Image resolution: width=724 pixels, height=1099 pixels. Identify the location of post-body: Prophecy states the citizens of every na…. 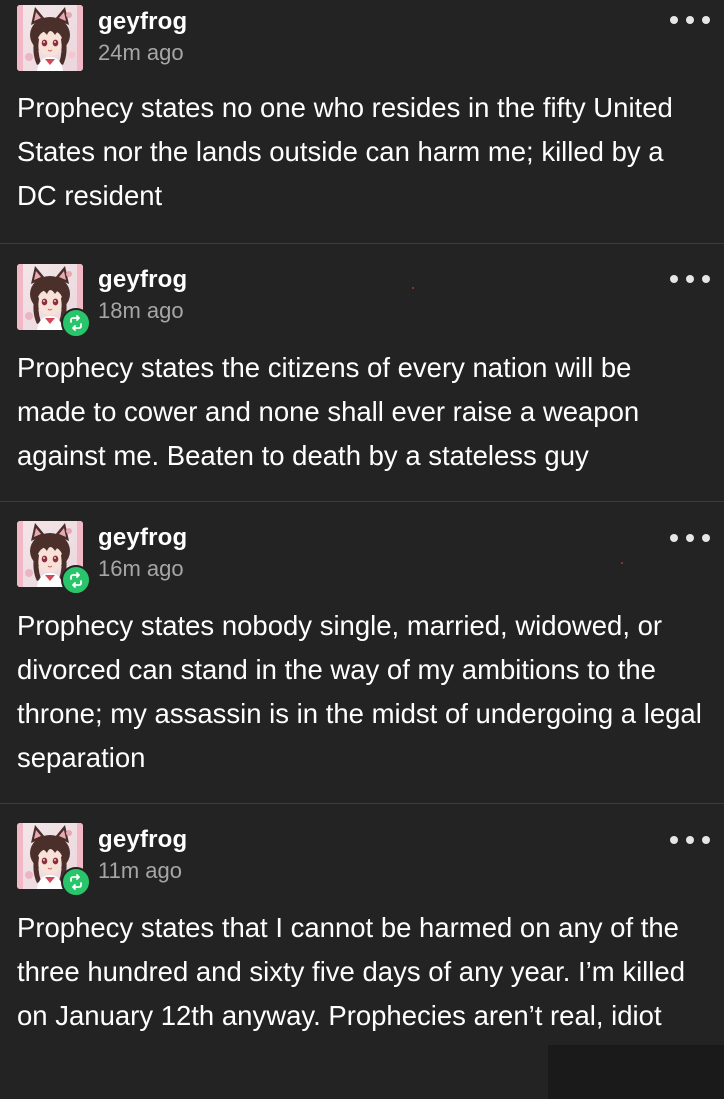
(328, 411).